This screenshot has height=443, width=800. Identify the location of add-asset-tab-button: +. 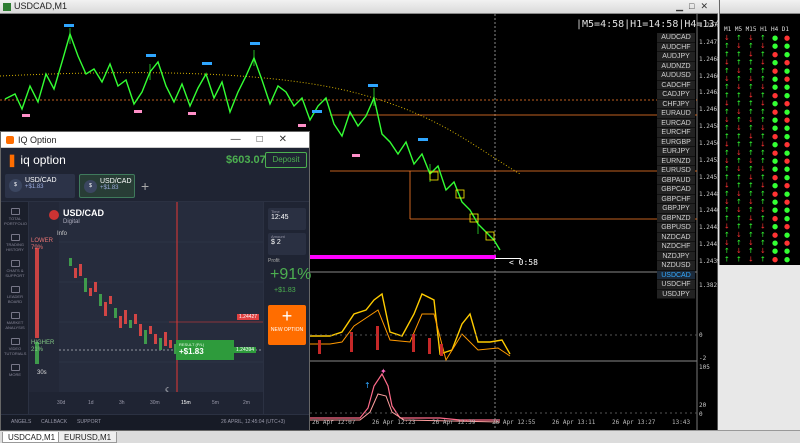
(145, 186).